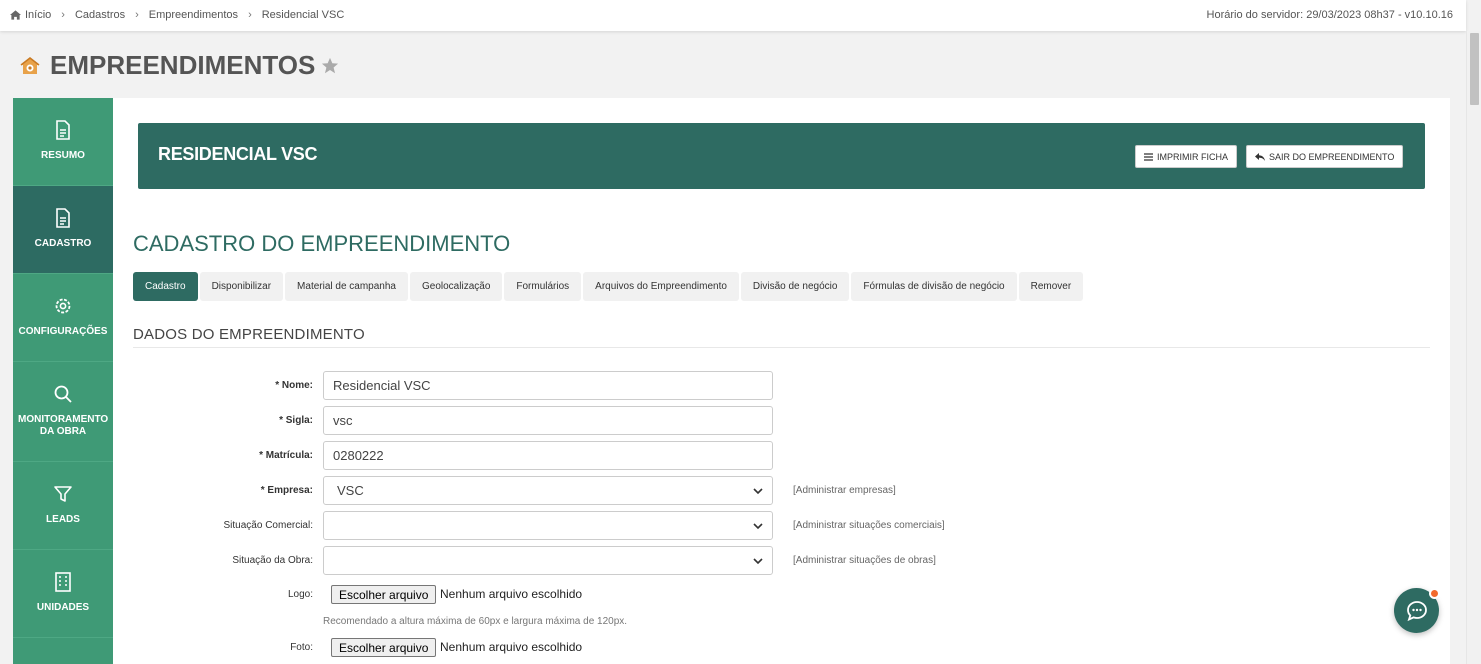  I want to click on list-icon, so click(1148, 156).